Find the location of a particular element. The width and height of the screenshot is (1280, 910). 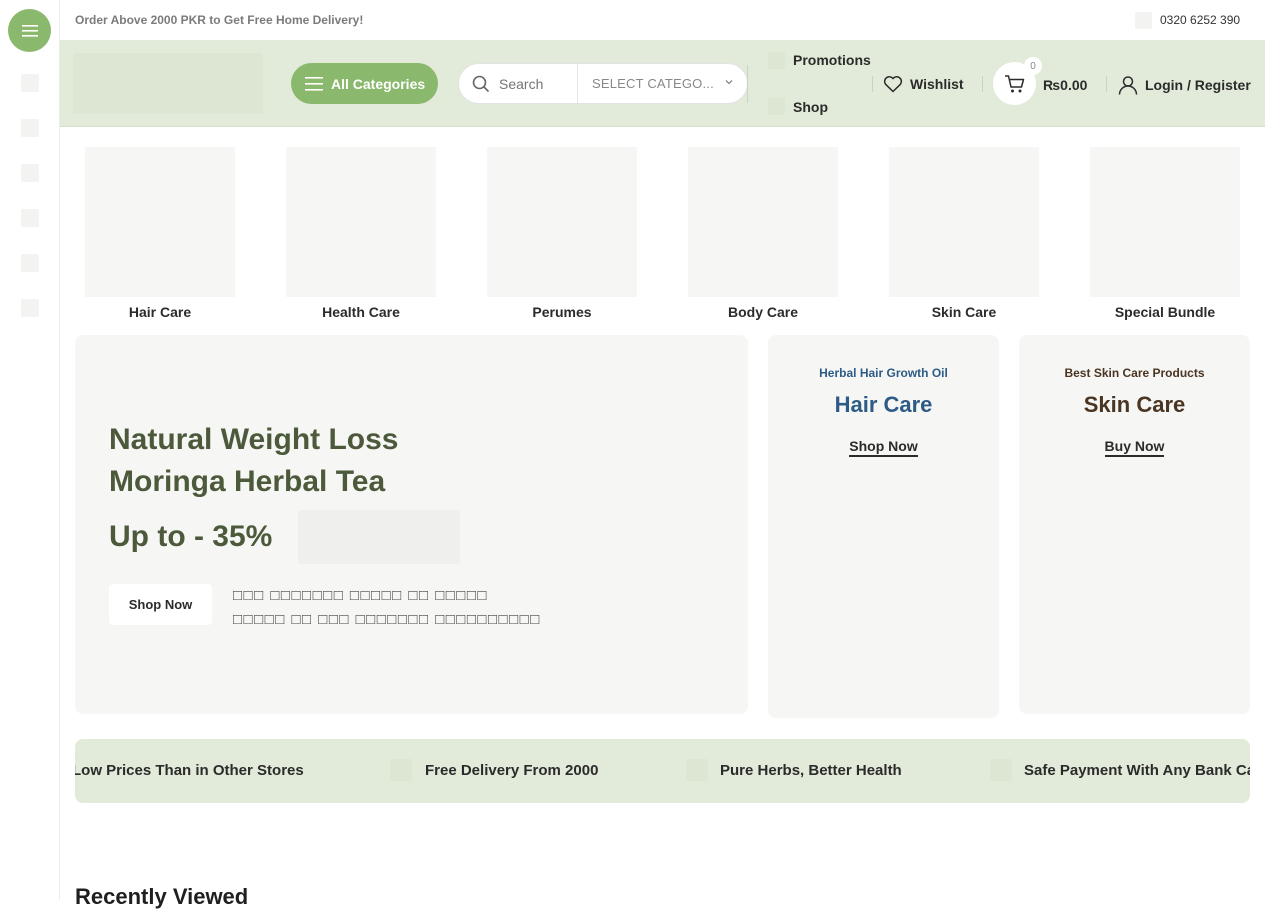

category-health-care: Health Care is located at coordinates (361, 233).